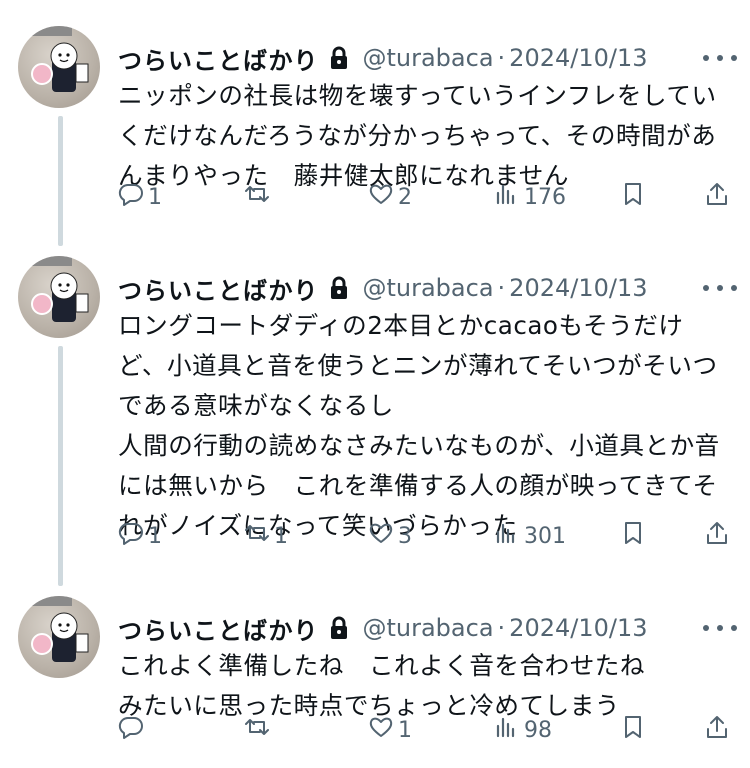 The image size is (750, 768). Describe the element at coordinates (523, 730) in the screenshot. I see `views-button: 98` at that location.